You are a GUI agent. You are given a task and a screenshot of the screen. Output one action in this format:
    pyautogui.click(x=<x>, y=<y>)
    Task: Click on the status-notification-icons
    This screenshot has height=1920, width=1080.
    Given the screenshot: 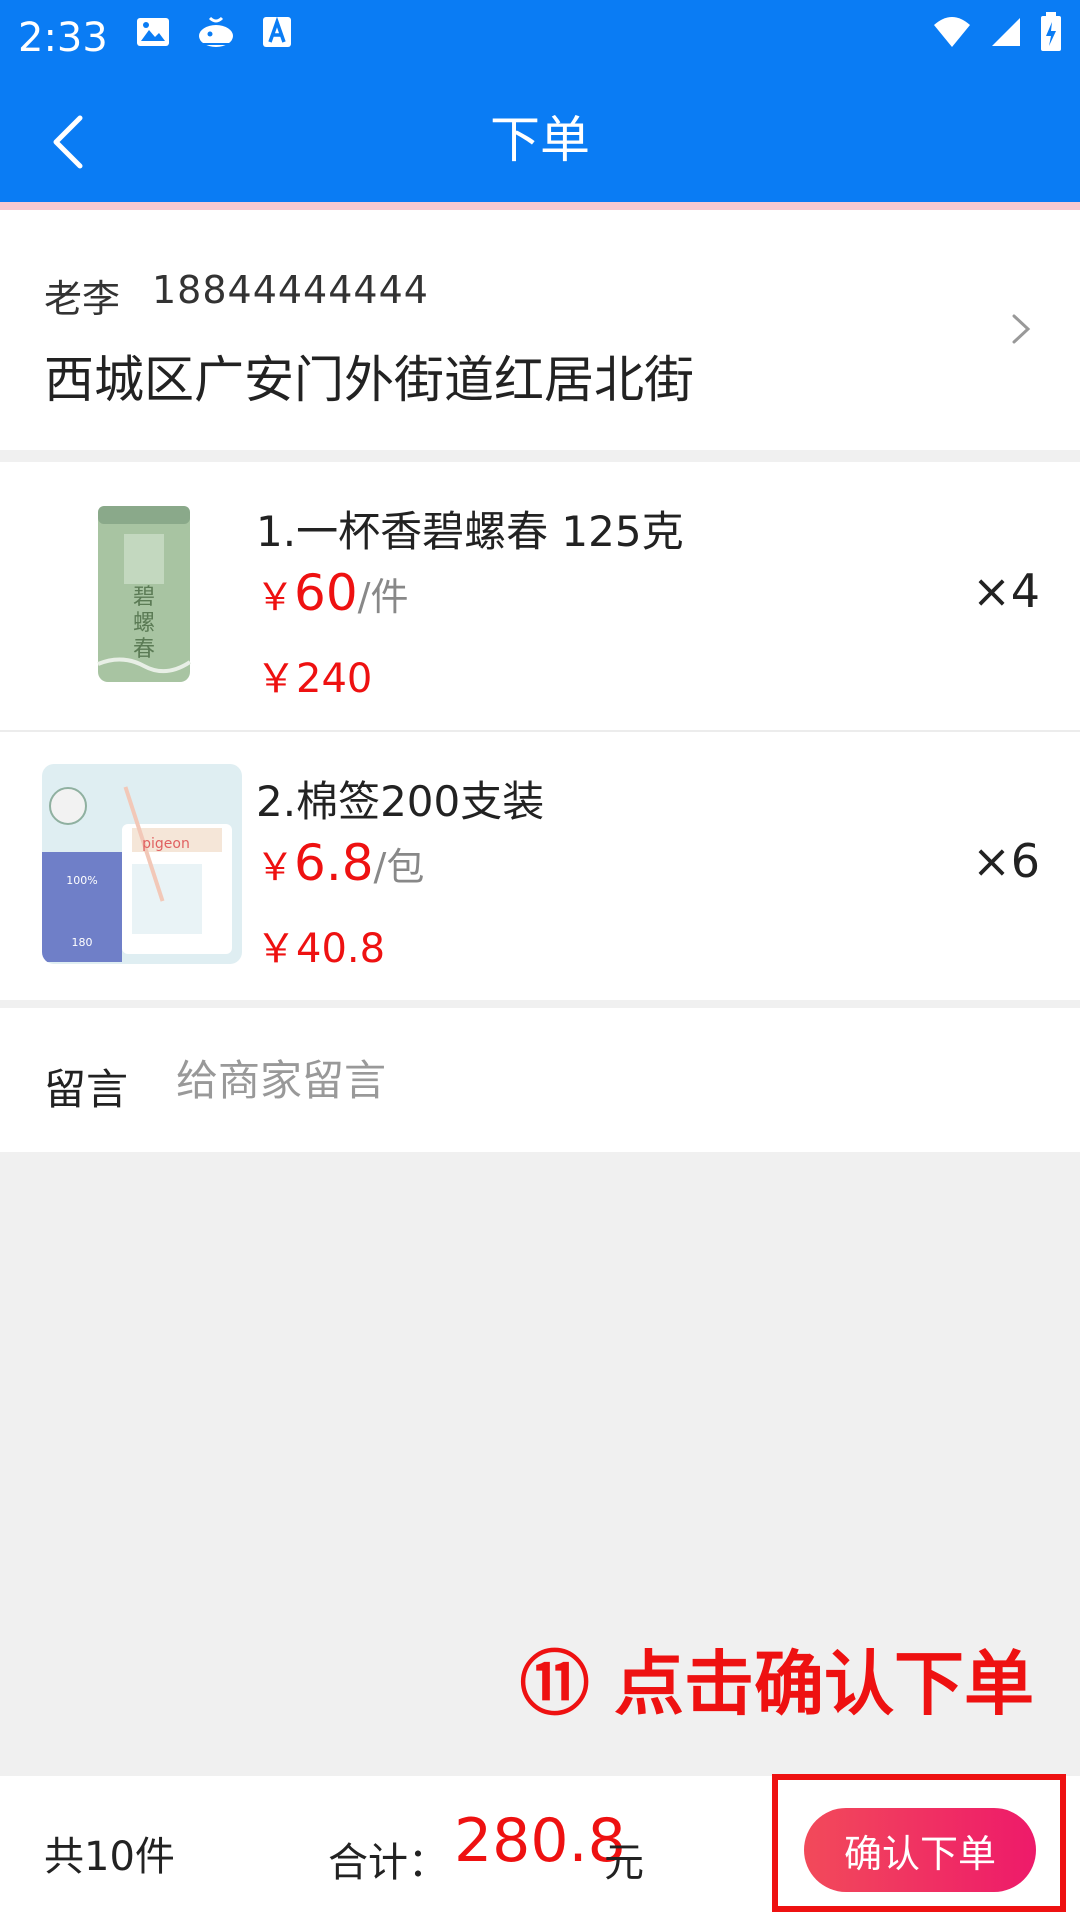 What is the action you would take?
    pyautogui.click(x=214, y=32)
    